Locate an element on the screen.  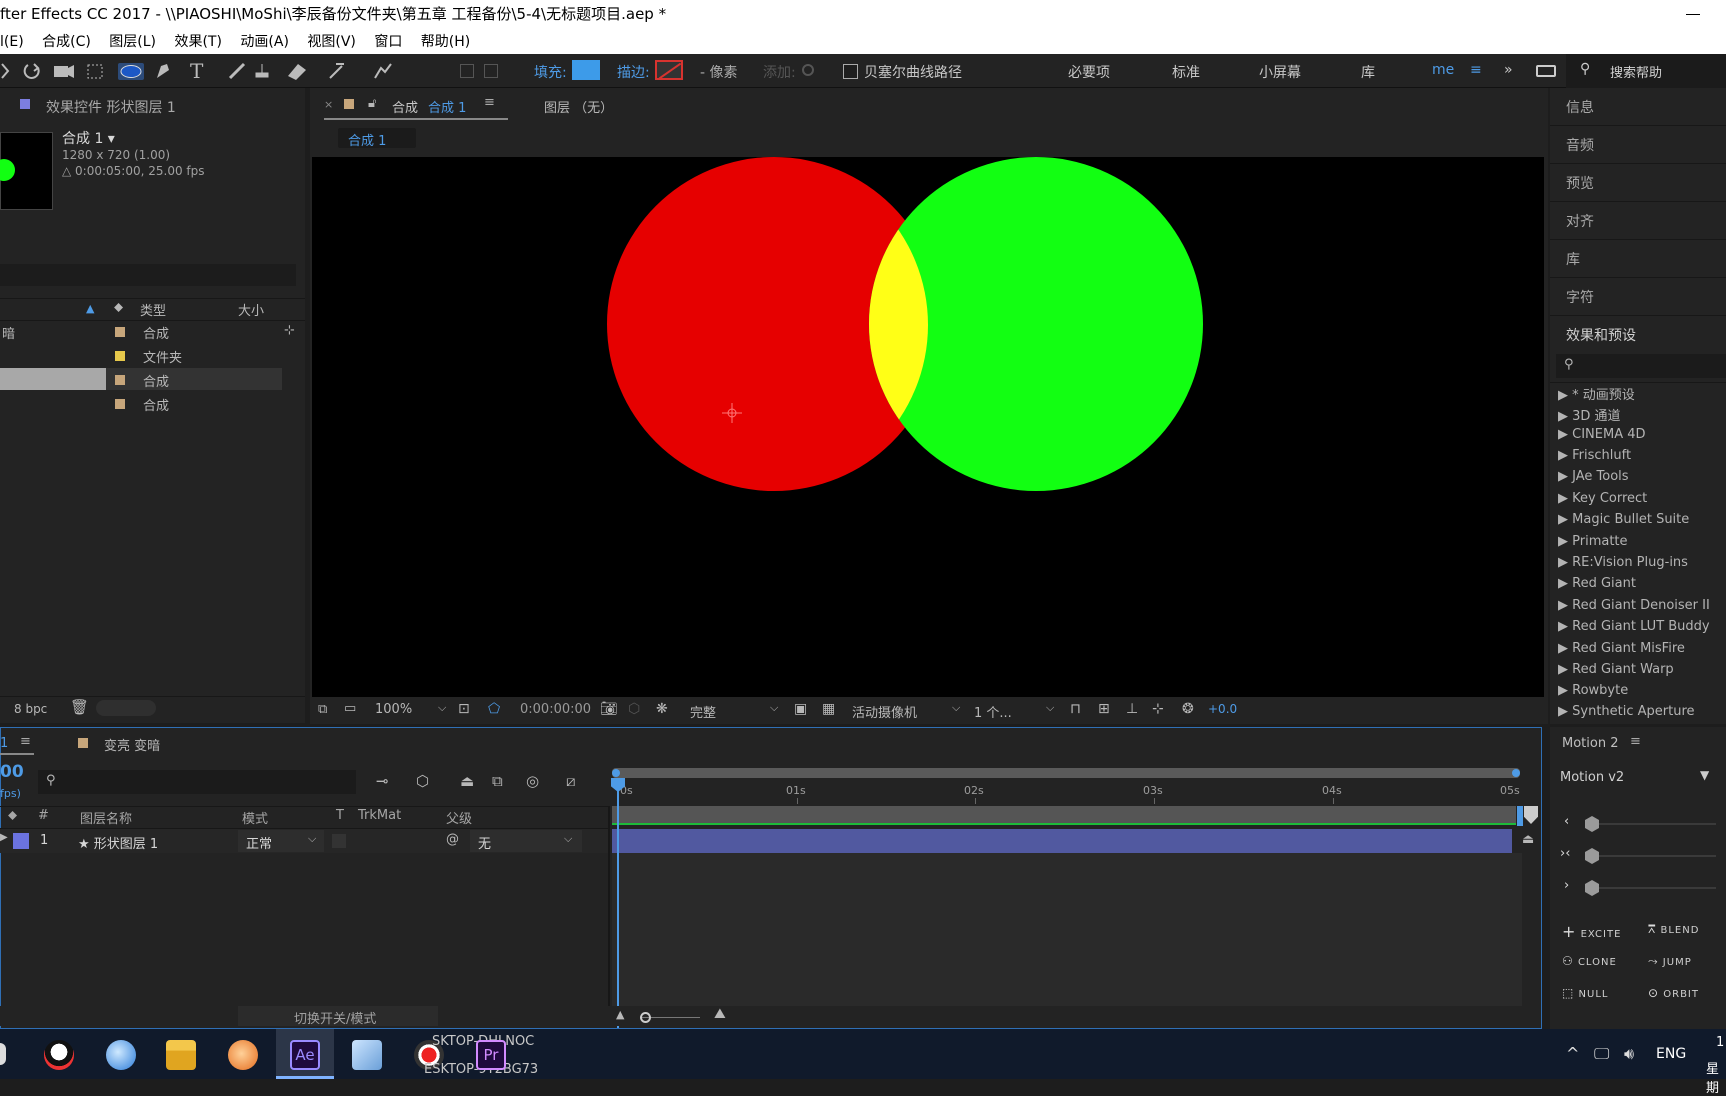
fx-key-correct: ▶ Key Correct is located at coordinates (1602, 498).